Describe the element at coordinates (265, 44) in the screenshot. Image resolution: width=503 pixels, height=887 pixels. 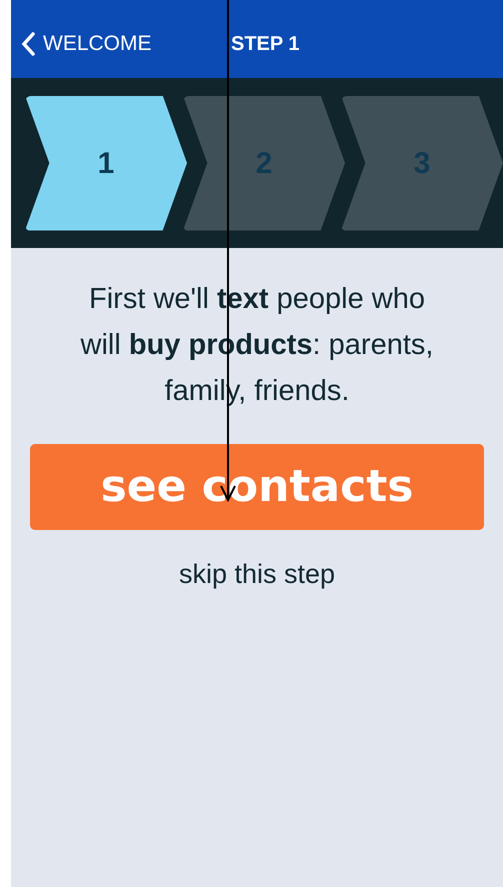
I see `screen-title: STEP 1` at that location.